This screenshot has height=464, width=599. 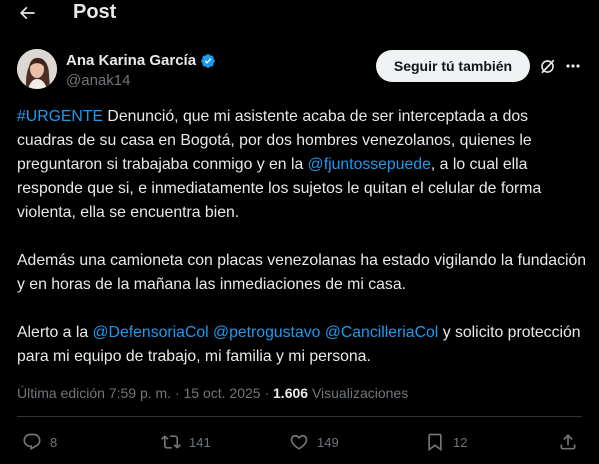 What do you see at coordinates (291, 393) in the screenshot?
I see `views-count: 1.606` at bounding box center [291, 393].